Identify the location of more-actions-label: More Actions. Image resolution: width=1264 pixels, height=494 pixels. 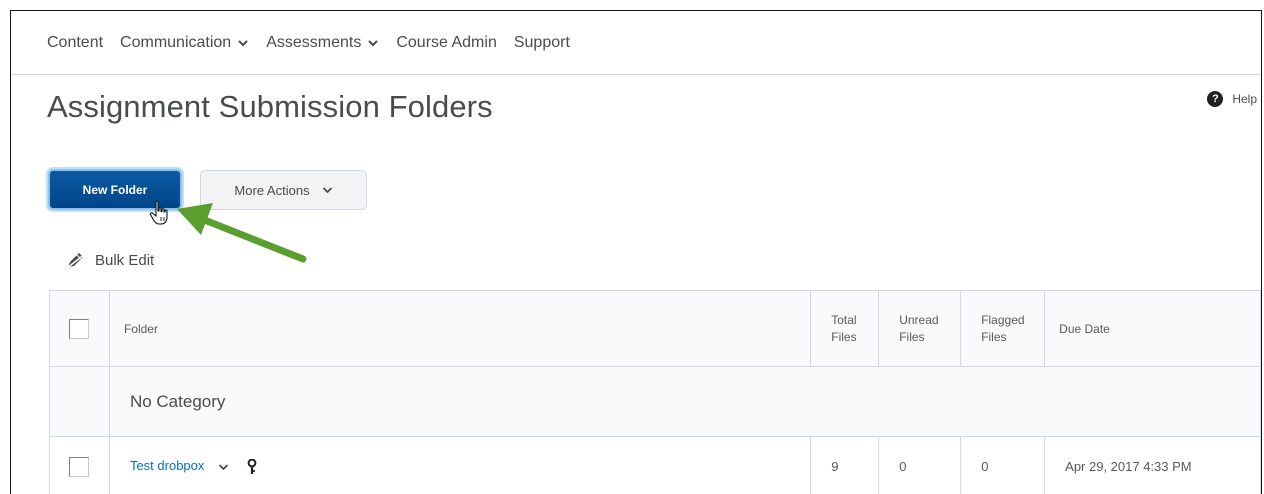
(272, 190).